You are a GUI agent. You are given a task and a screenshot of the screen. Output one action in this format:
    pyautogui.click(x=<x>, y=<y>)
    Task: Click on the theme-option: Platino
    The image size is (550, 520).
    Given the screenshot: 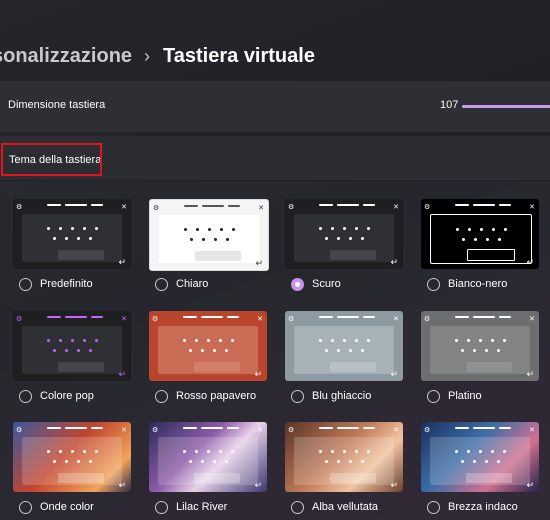 What is the action you would take?
    pyautogui.click(x=454, y=396)
    